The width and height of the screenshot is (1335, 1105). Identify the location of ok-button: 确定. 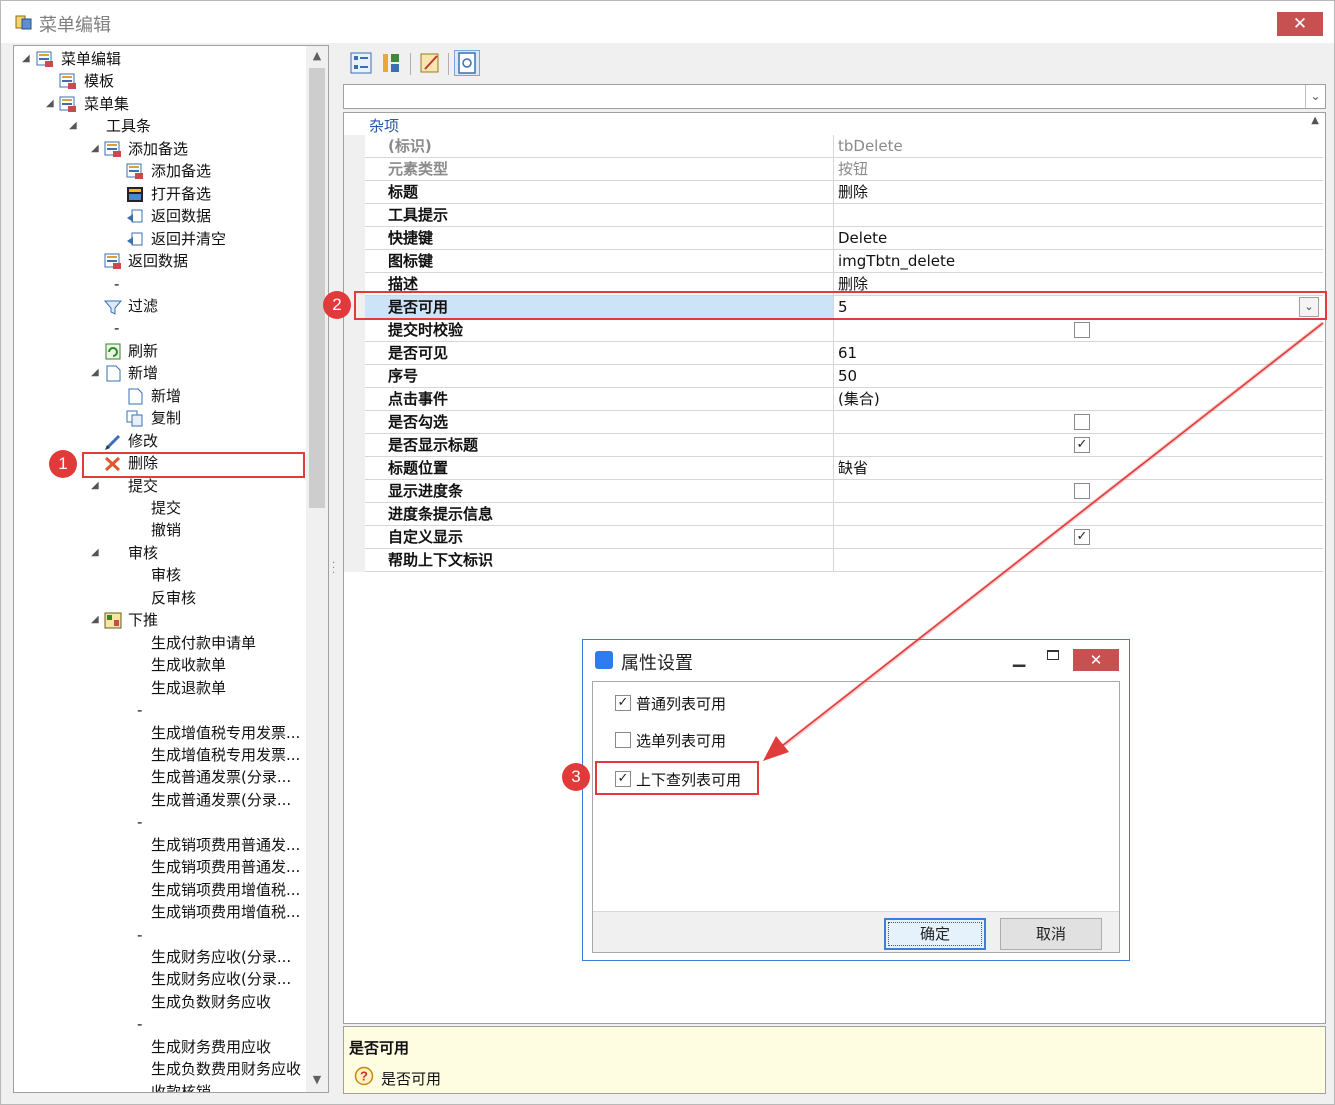
(935, 934).